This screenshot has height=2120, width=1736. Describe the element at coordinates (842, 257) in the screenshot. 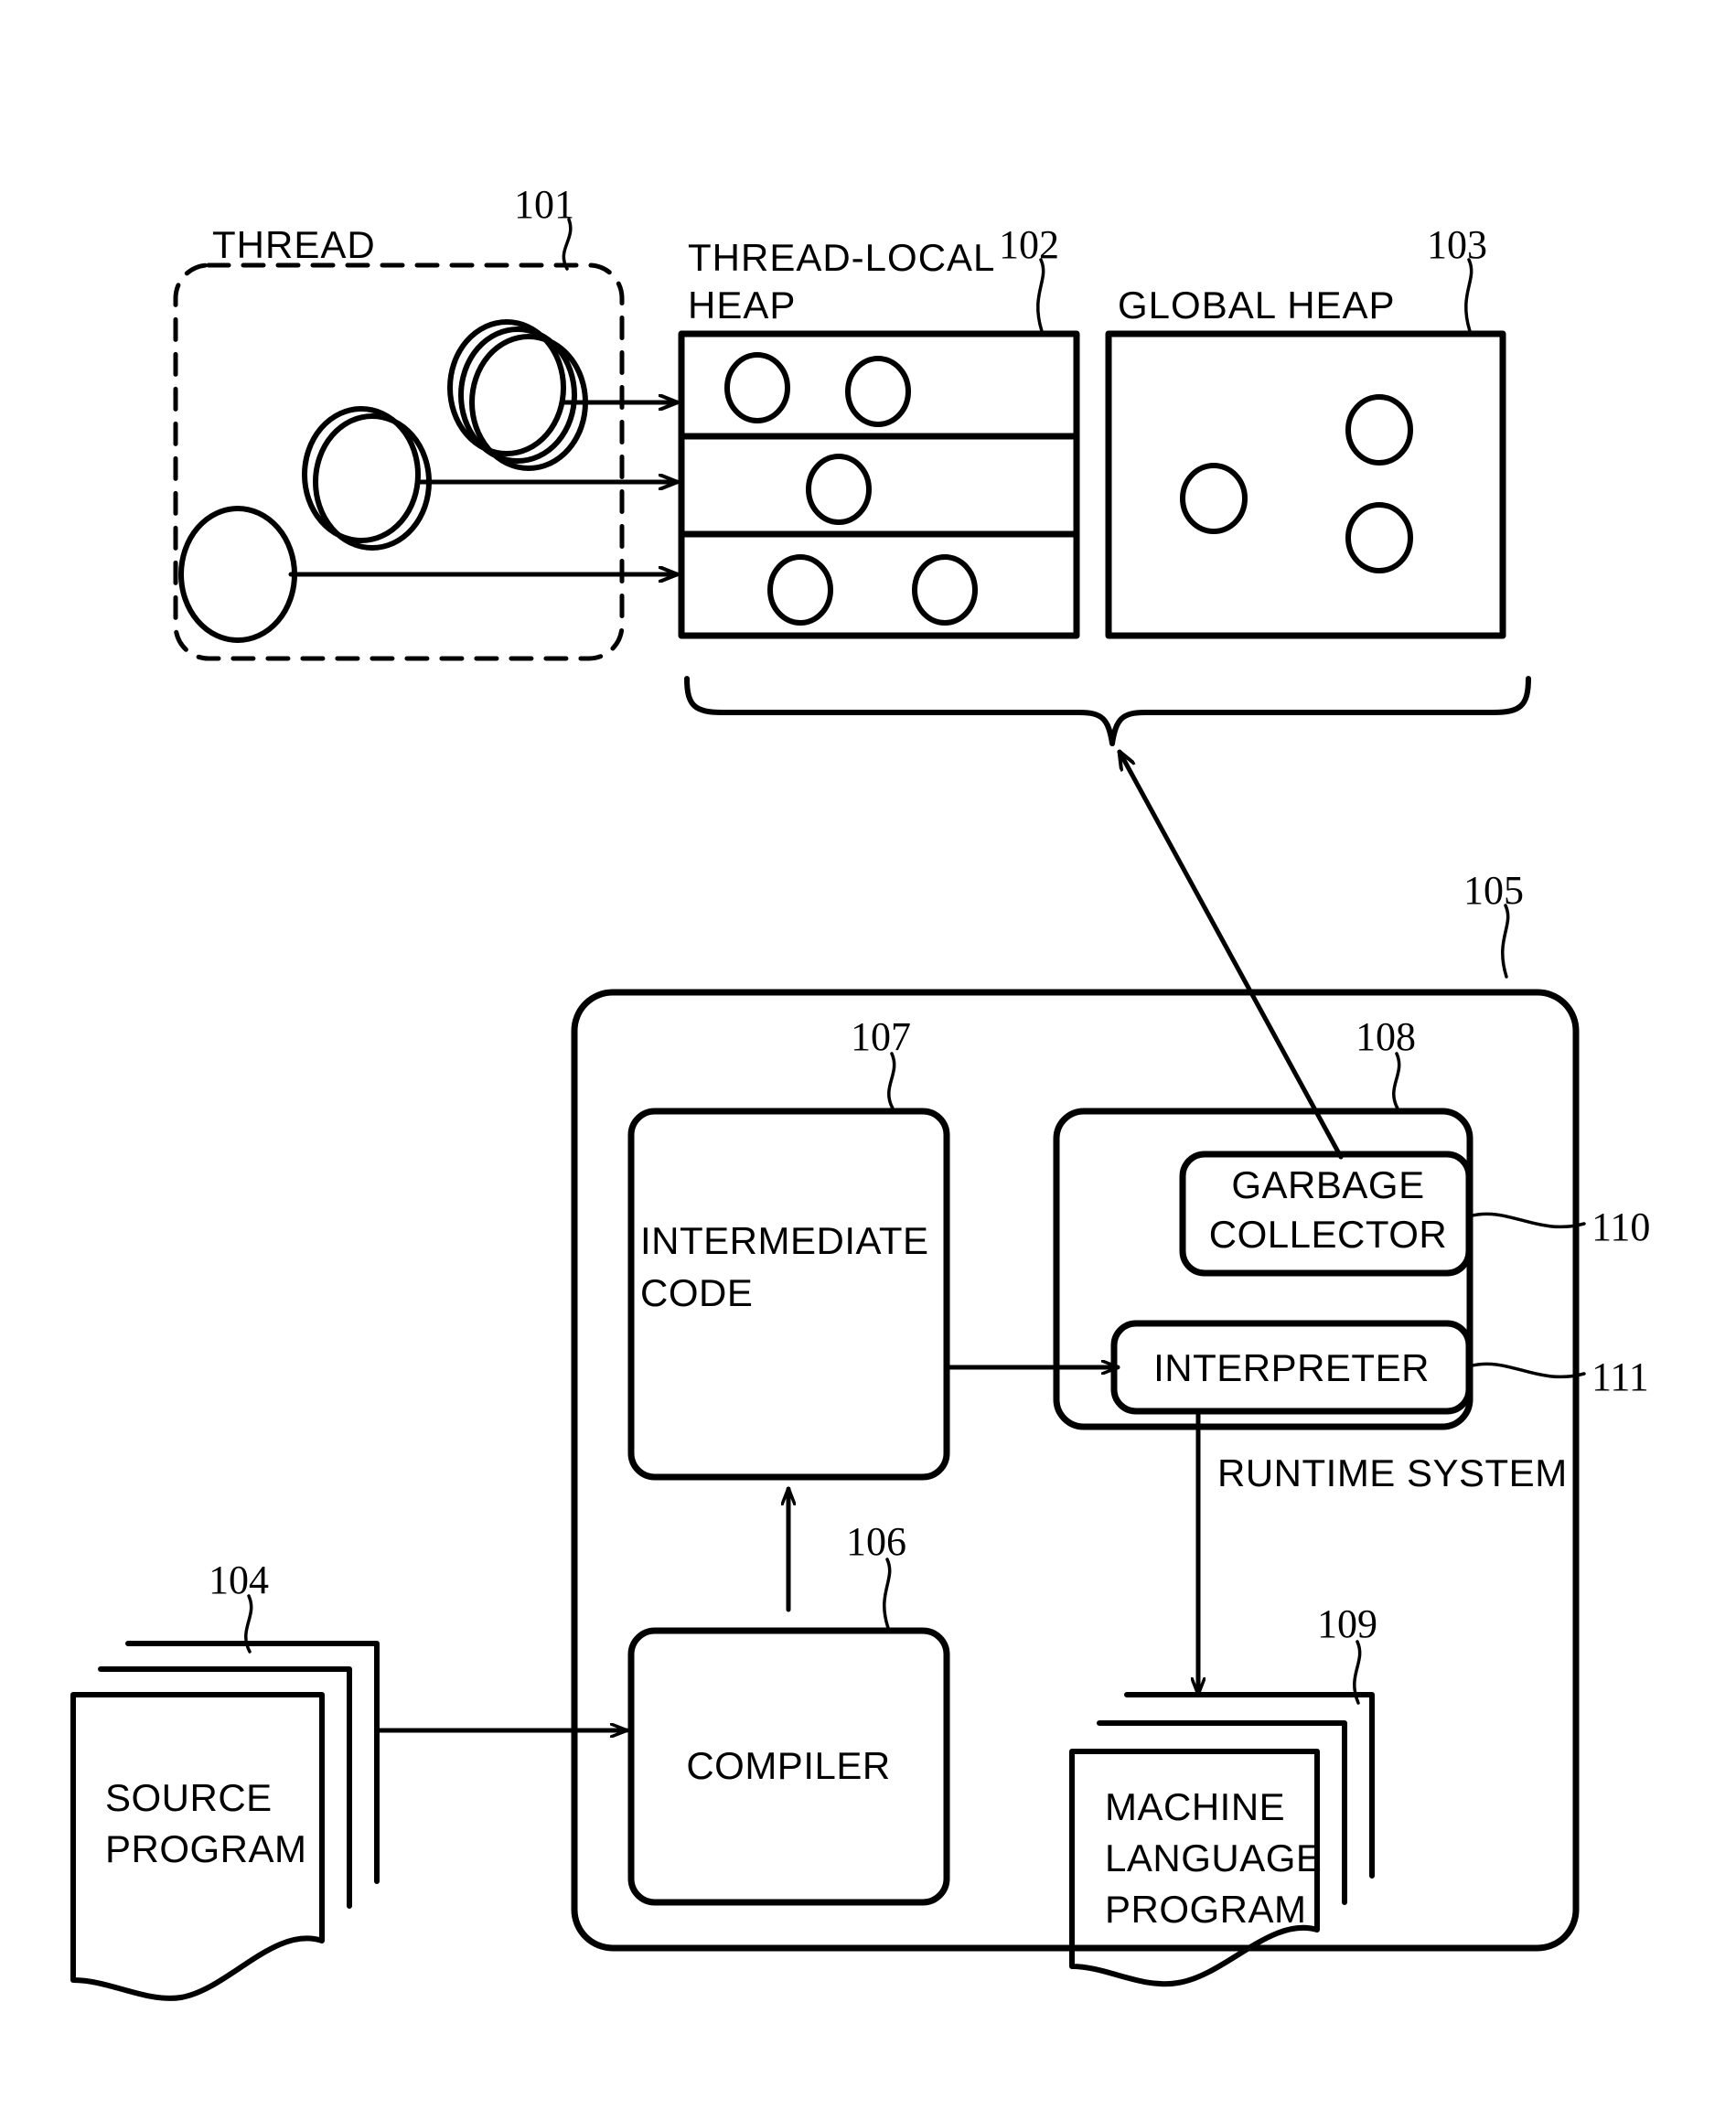

I see `label-thread-local-heap-line1: THREAD-LOCAL` at that location.